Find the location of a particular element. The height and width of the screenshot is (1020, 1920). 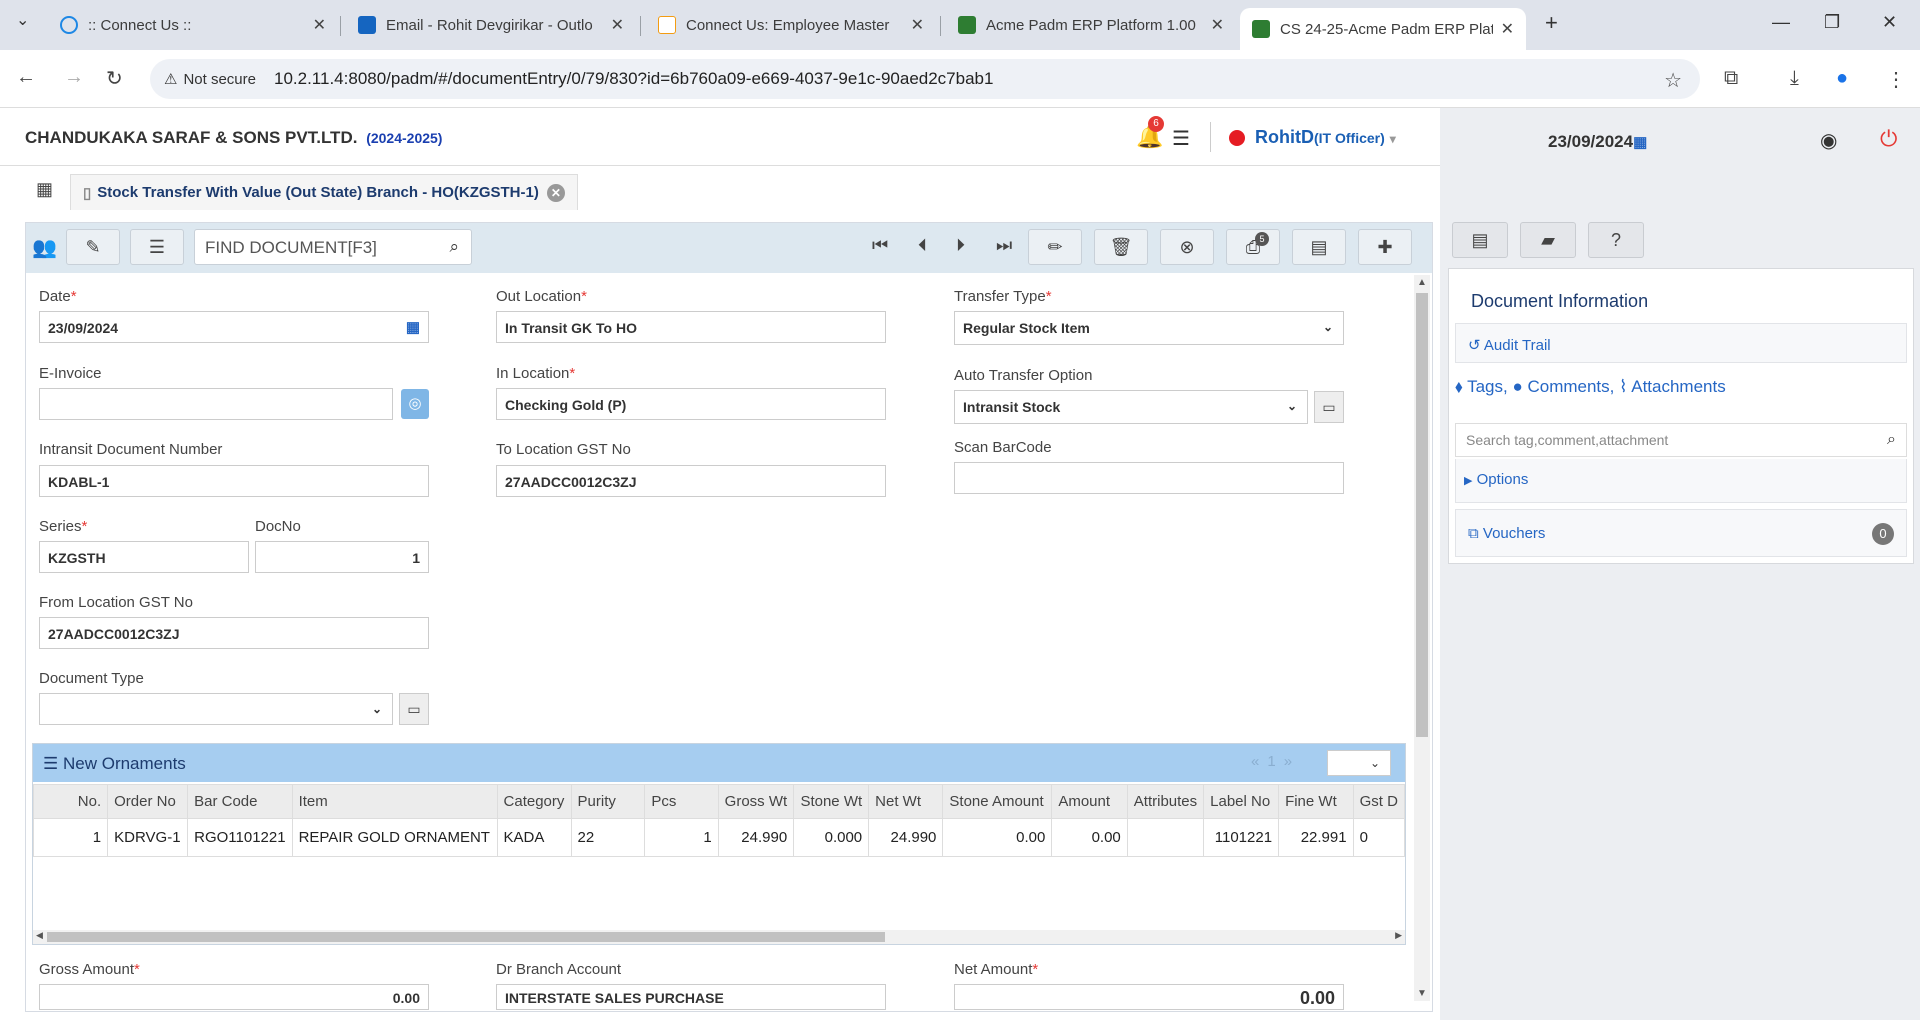

more-icon: ⋮ is located at coordinates (1896, 79).